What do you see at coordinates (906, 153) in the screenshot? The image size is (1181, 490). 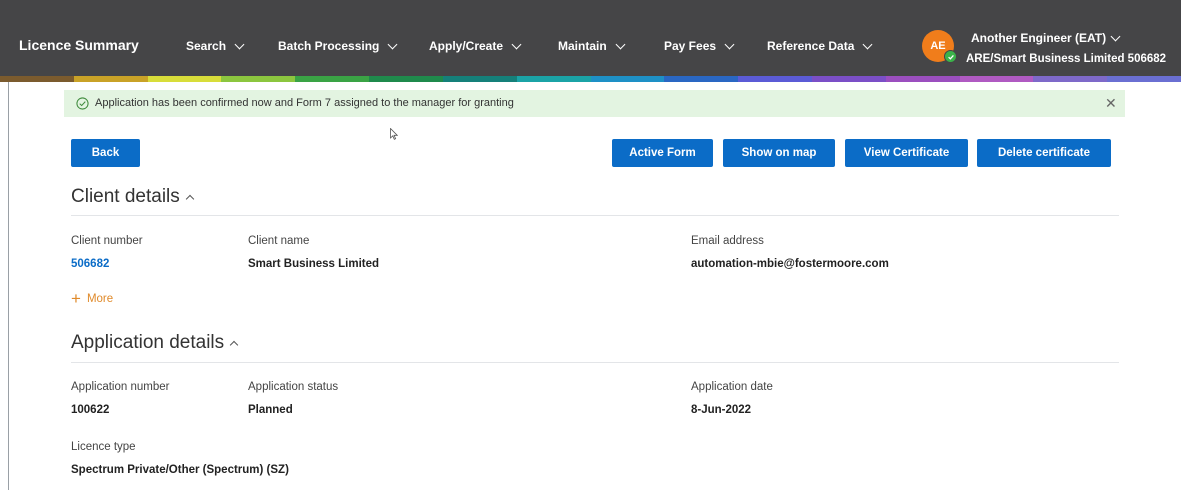 I see `view-certificate-button: View Certificate` at bounding box center [906, 153].